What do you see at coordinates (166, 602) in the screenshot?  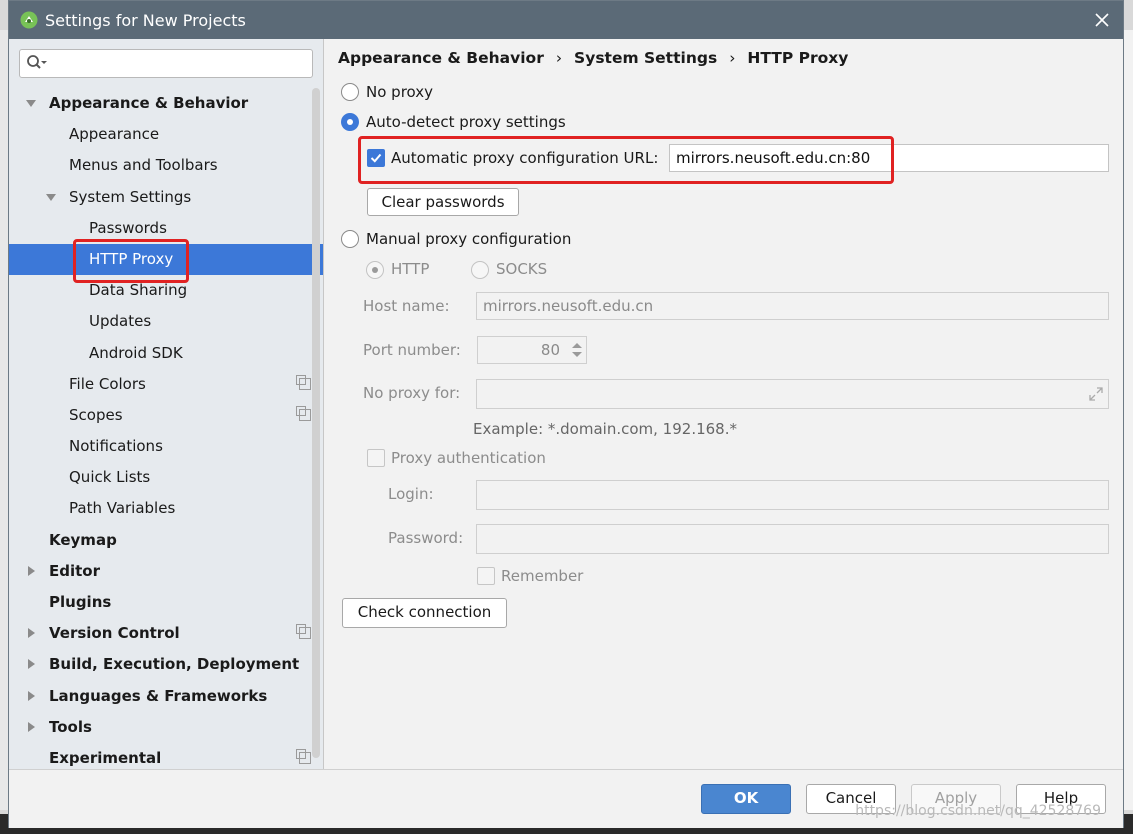 I see `tree-item-plugins: Plugins` at bounding box center [166, 602].